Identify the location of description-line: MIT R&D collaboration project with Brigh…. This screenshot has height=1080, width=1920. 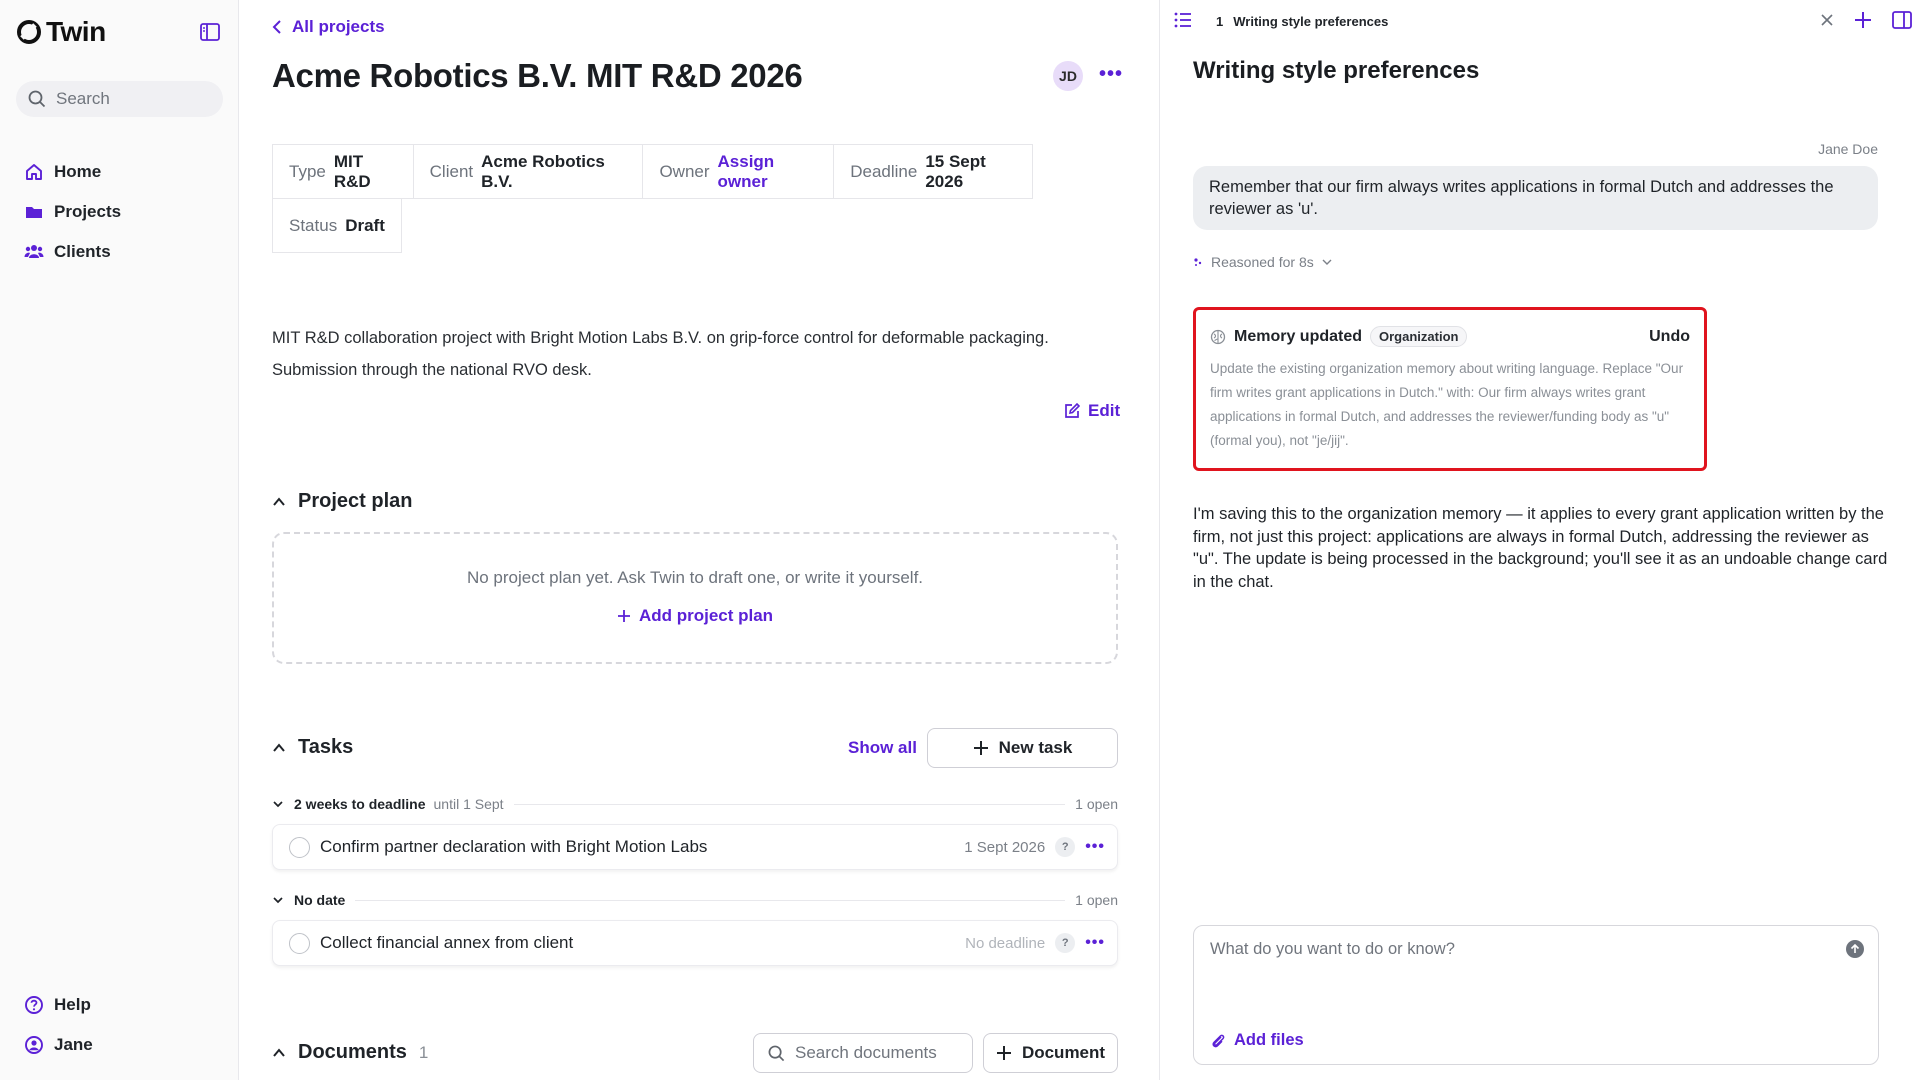
(660, 338).